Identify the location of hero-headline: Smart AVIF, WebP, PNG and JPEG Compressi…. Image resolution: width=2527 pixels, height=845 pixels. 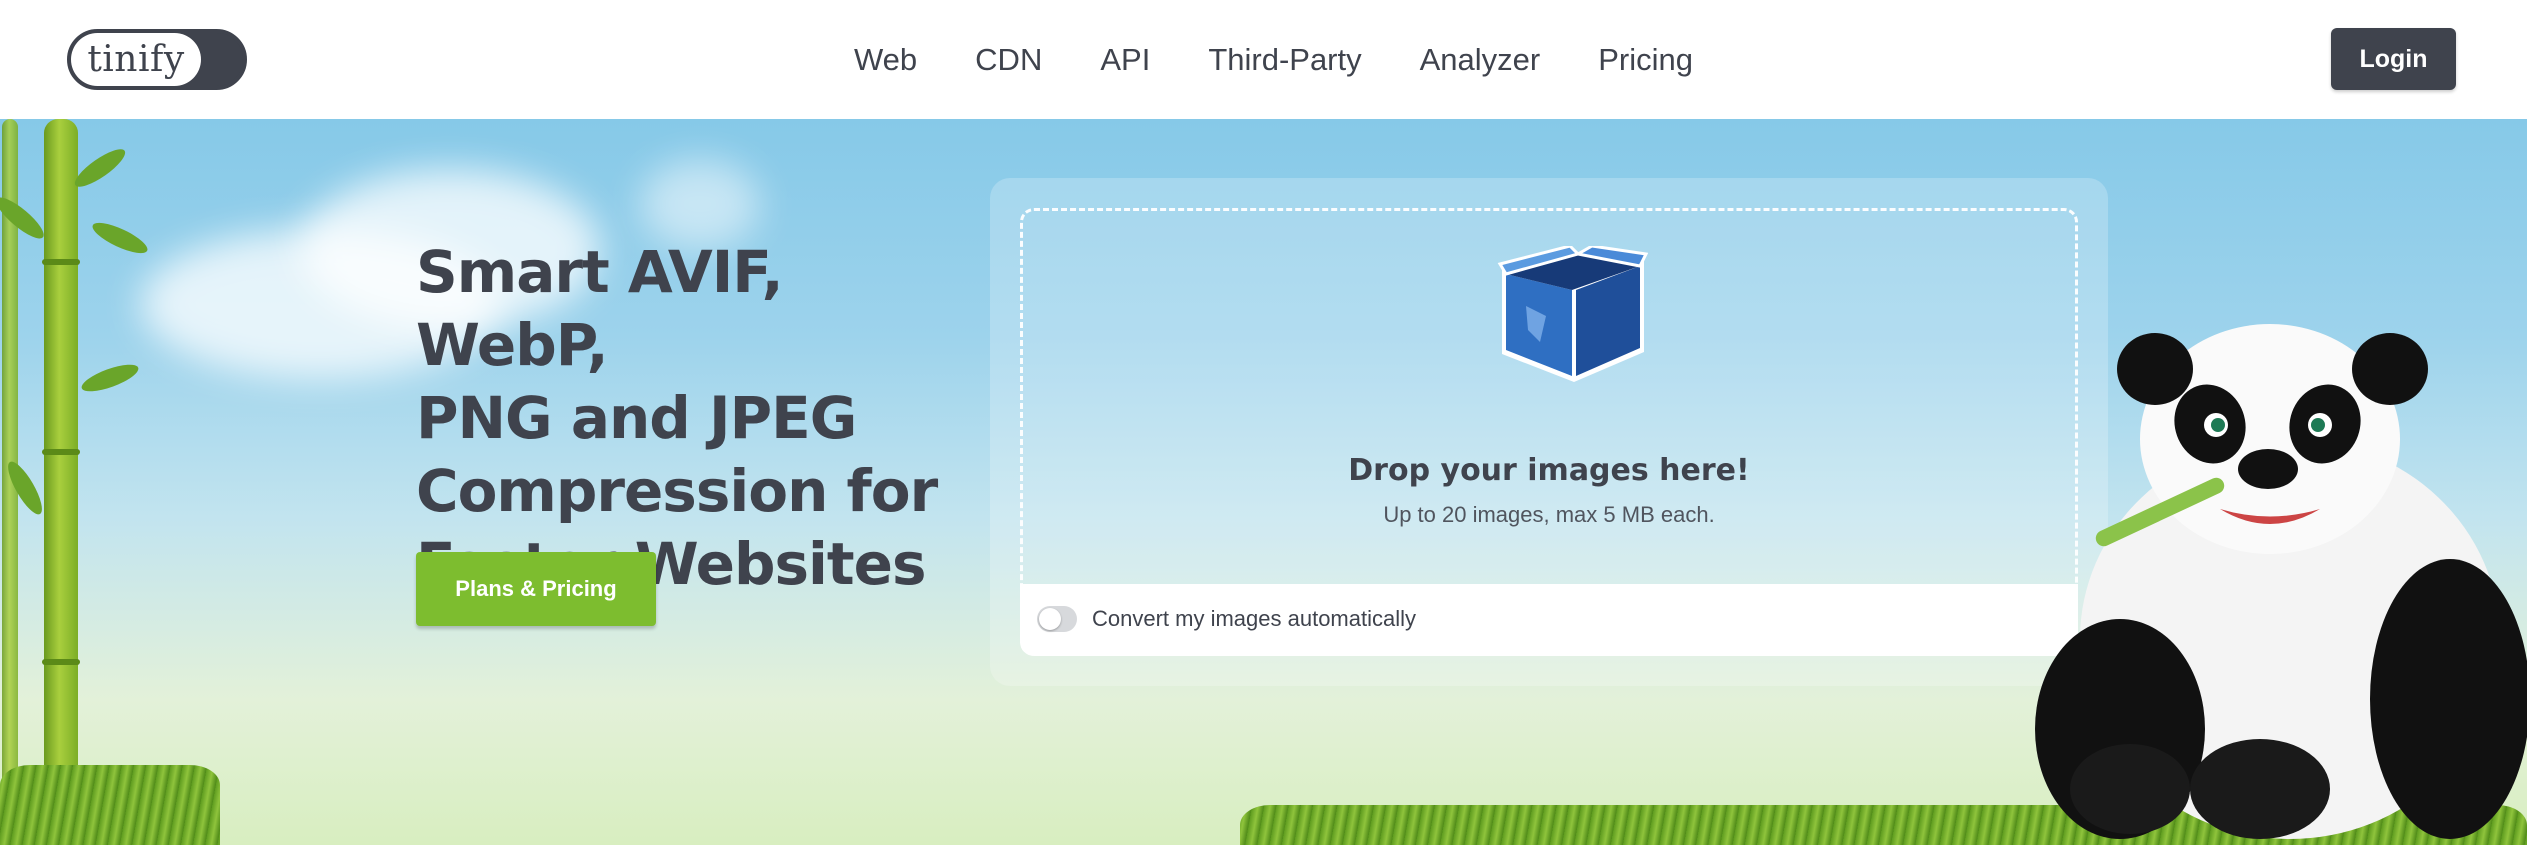
(696, 418).